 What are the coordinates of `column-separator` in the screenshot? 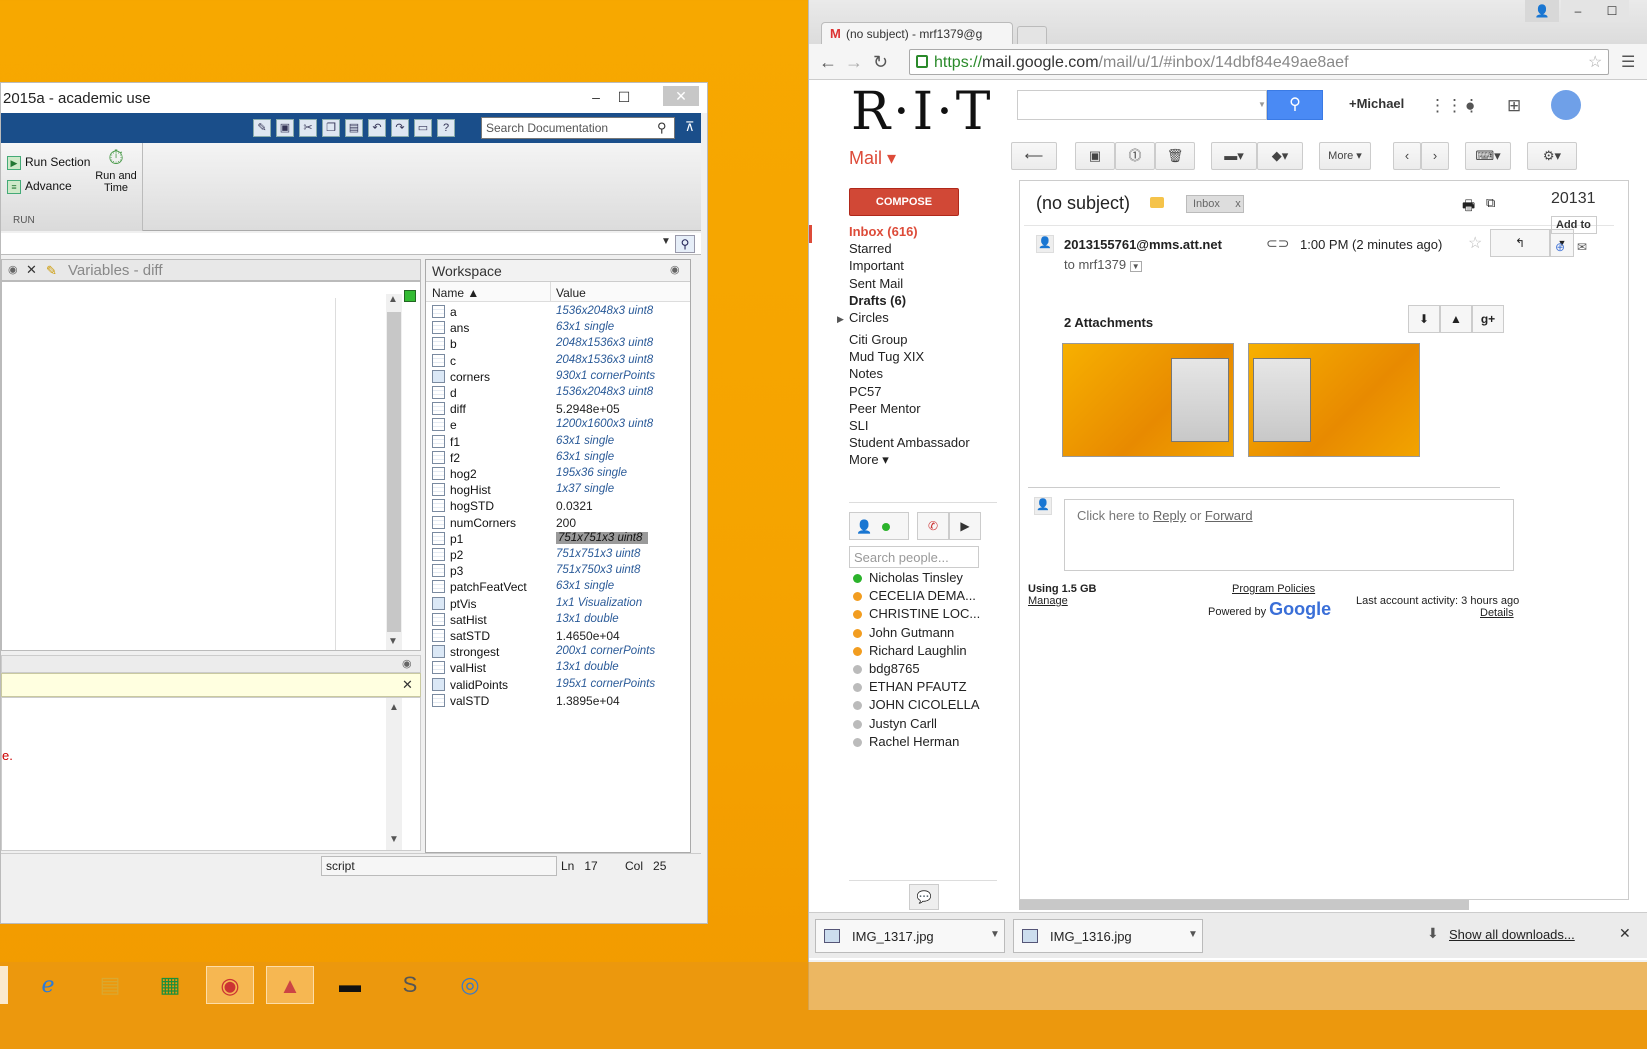 It's located at (550, 292).